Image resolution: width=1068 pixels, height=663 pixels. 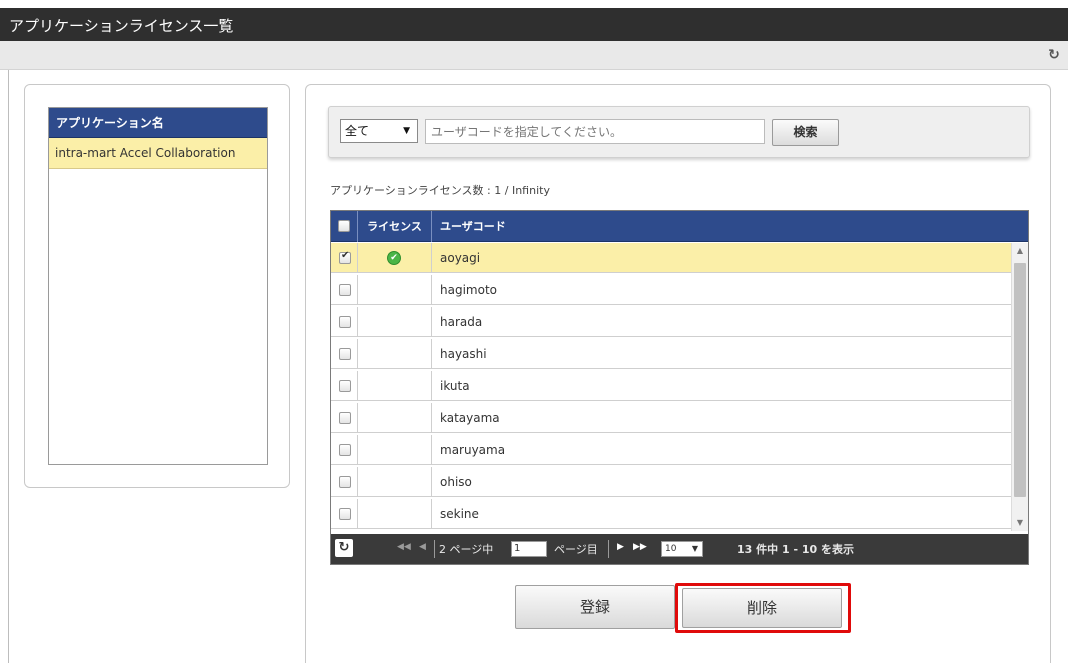 I want to click on license-count: アプリケーションライセンス数 : 1 / Infinity, so click(x=440, y=190).